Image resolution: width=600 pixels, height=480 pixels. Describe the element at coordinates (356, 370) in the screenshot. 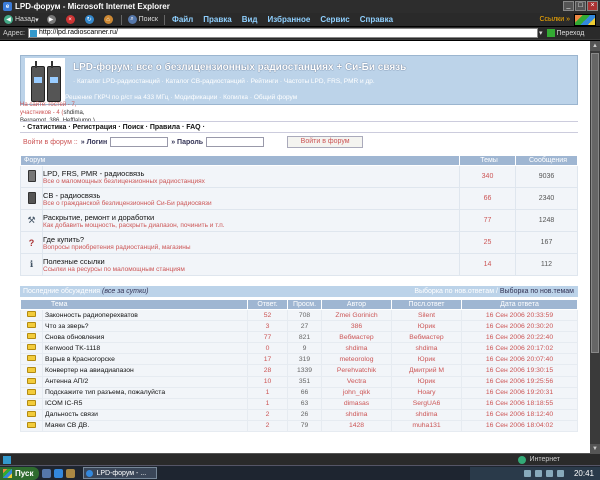

I see `topic-author: Perehvatchik` at that location.